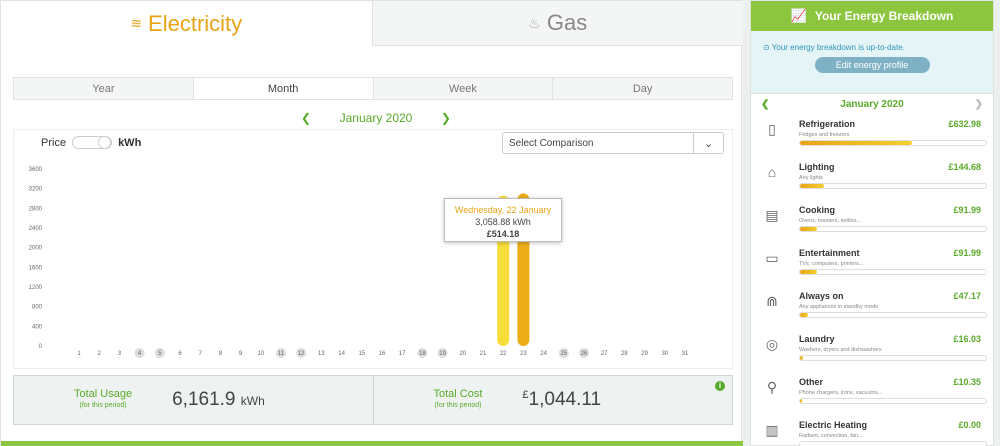 This screenshot has height=446, width=1000. I want to click on item-name: Refrigeration, so click(827, 124).